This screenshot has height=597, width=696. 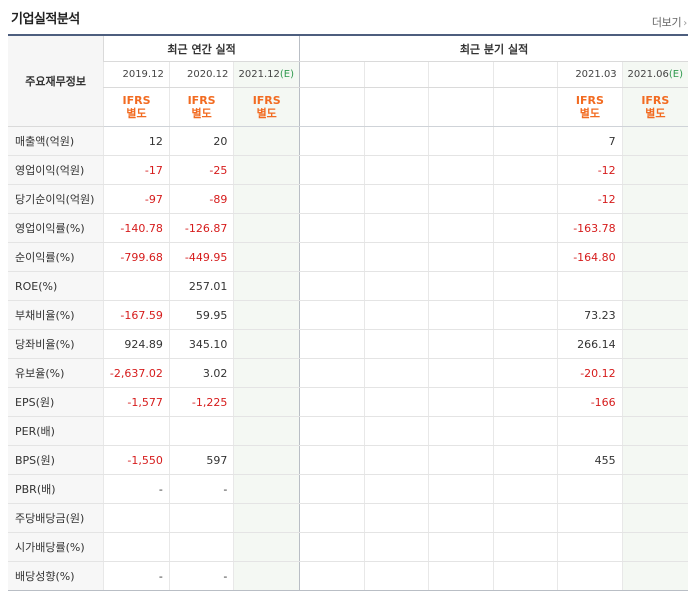 What do you see at coordinates (348, 518) in the screenshot?
I see `table-row: 주당배당금(원)` at bounding box center [348, 518].